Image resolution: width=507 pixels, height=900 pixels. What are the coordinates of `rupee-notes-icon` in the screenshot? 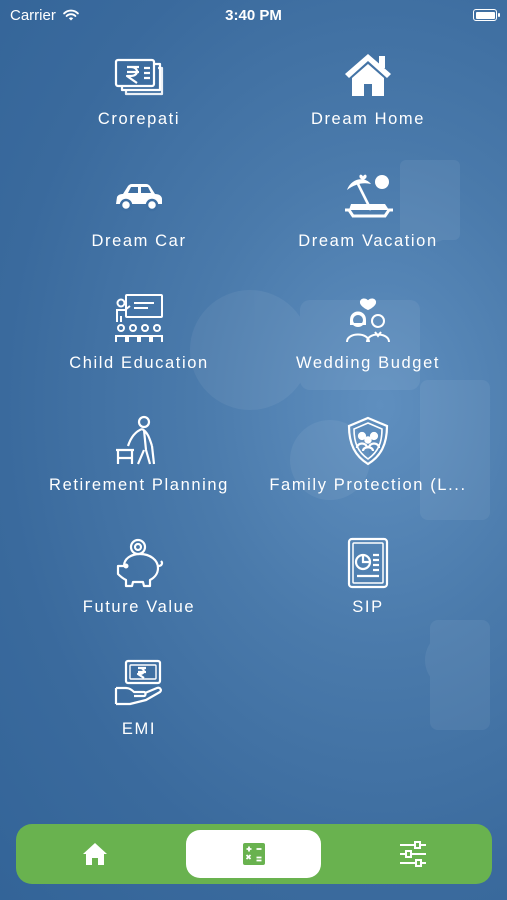 It's located at (139, 77).